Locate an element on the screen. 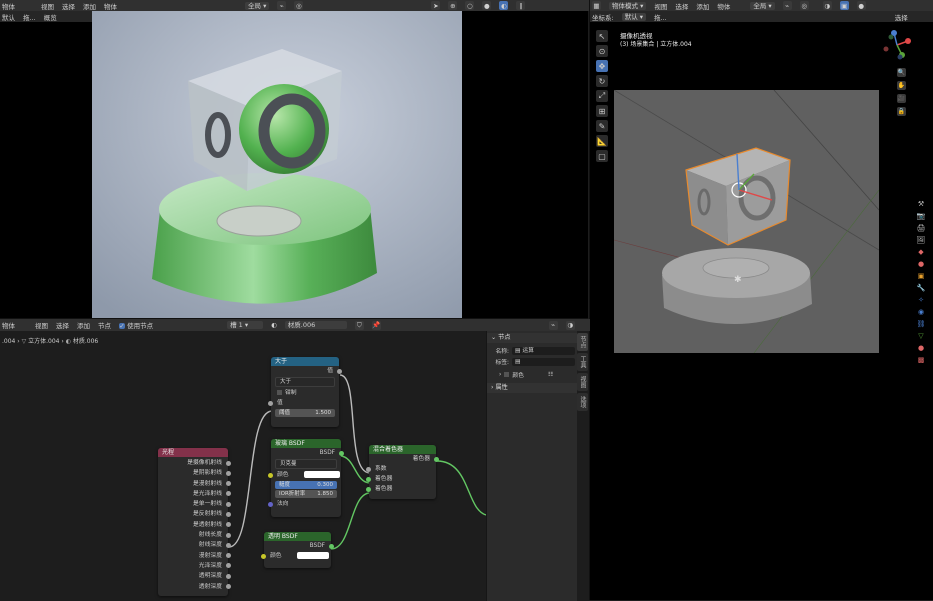 This screenshot has height=601, width=933. normal-socket is located at coordinates (270, 504).